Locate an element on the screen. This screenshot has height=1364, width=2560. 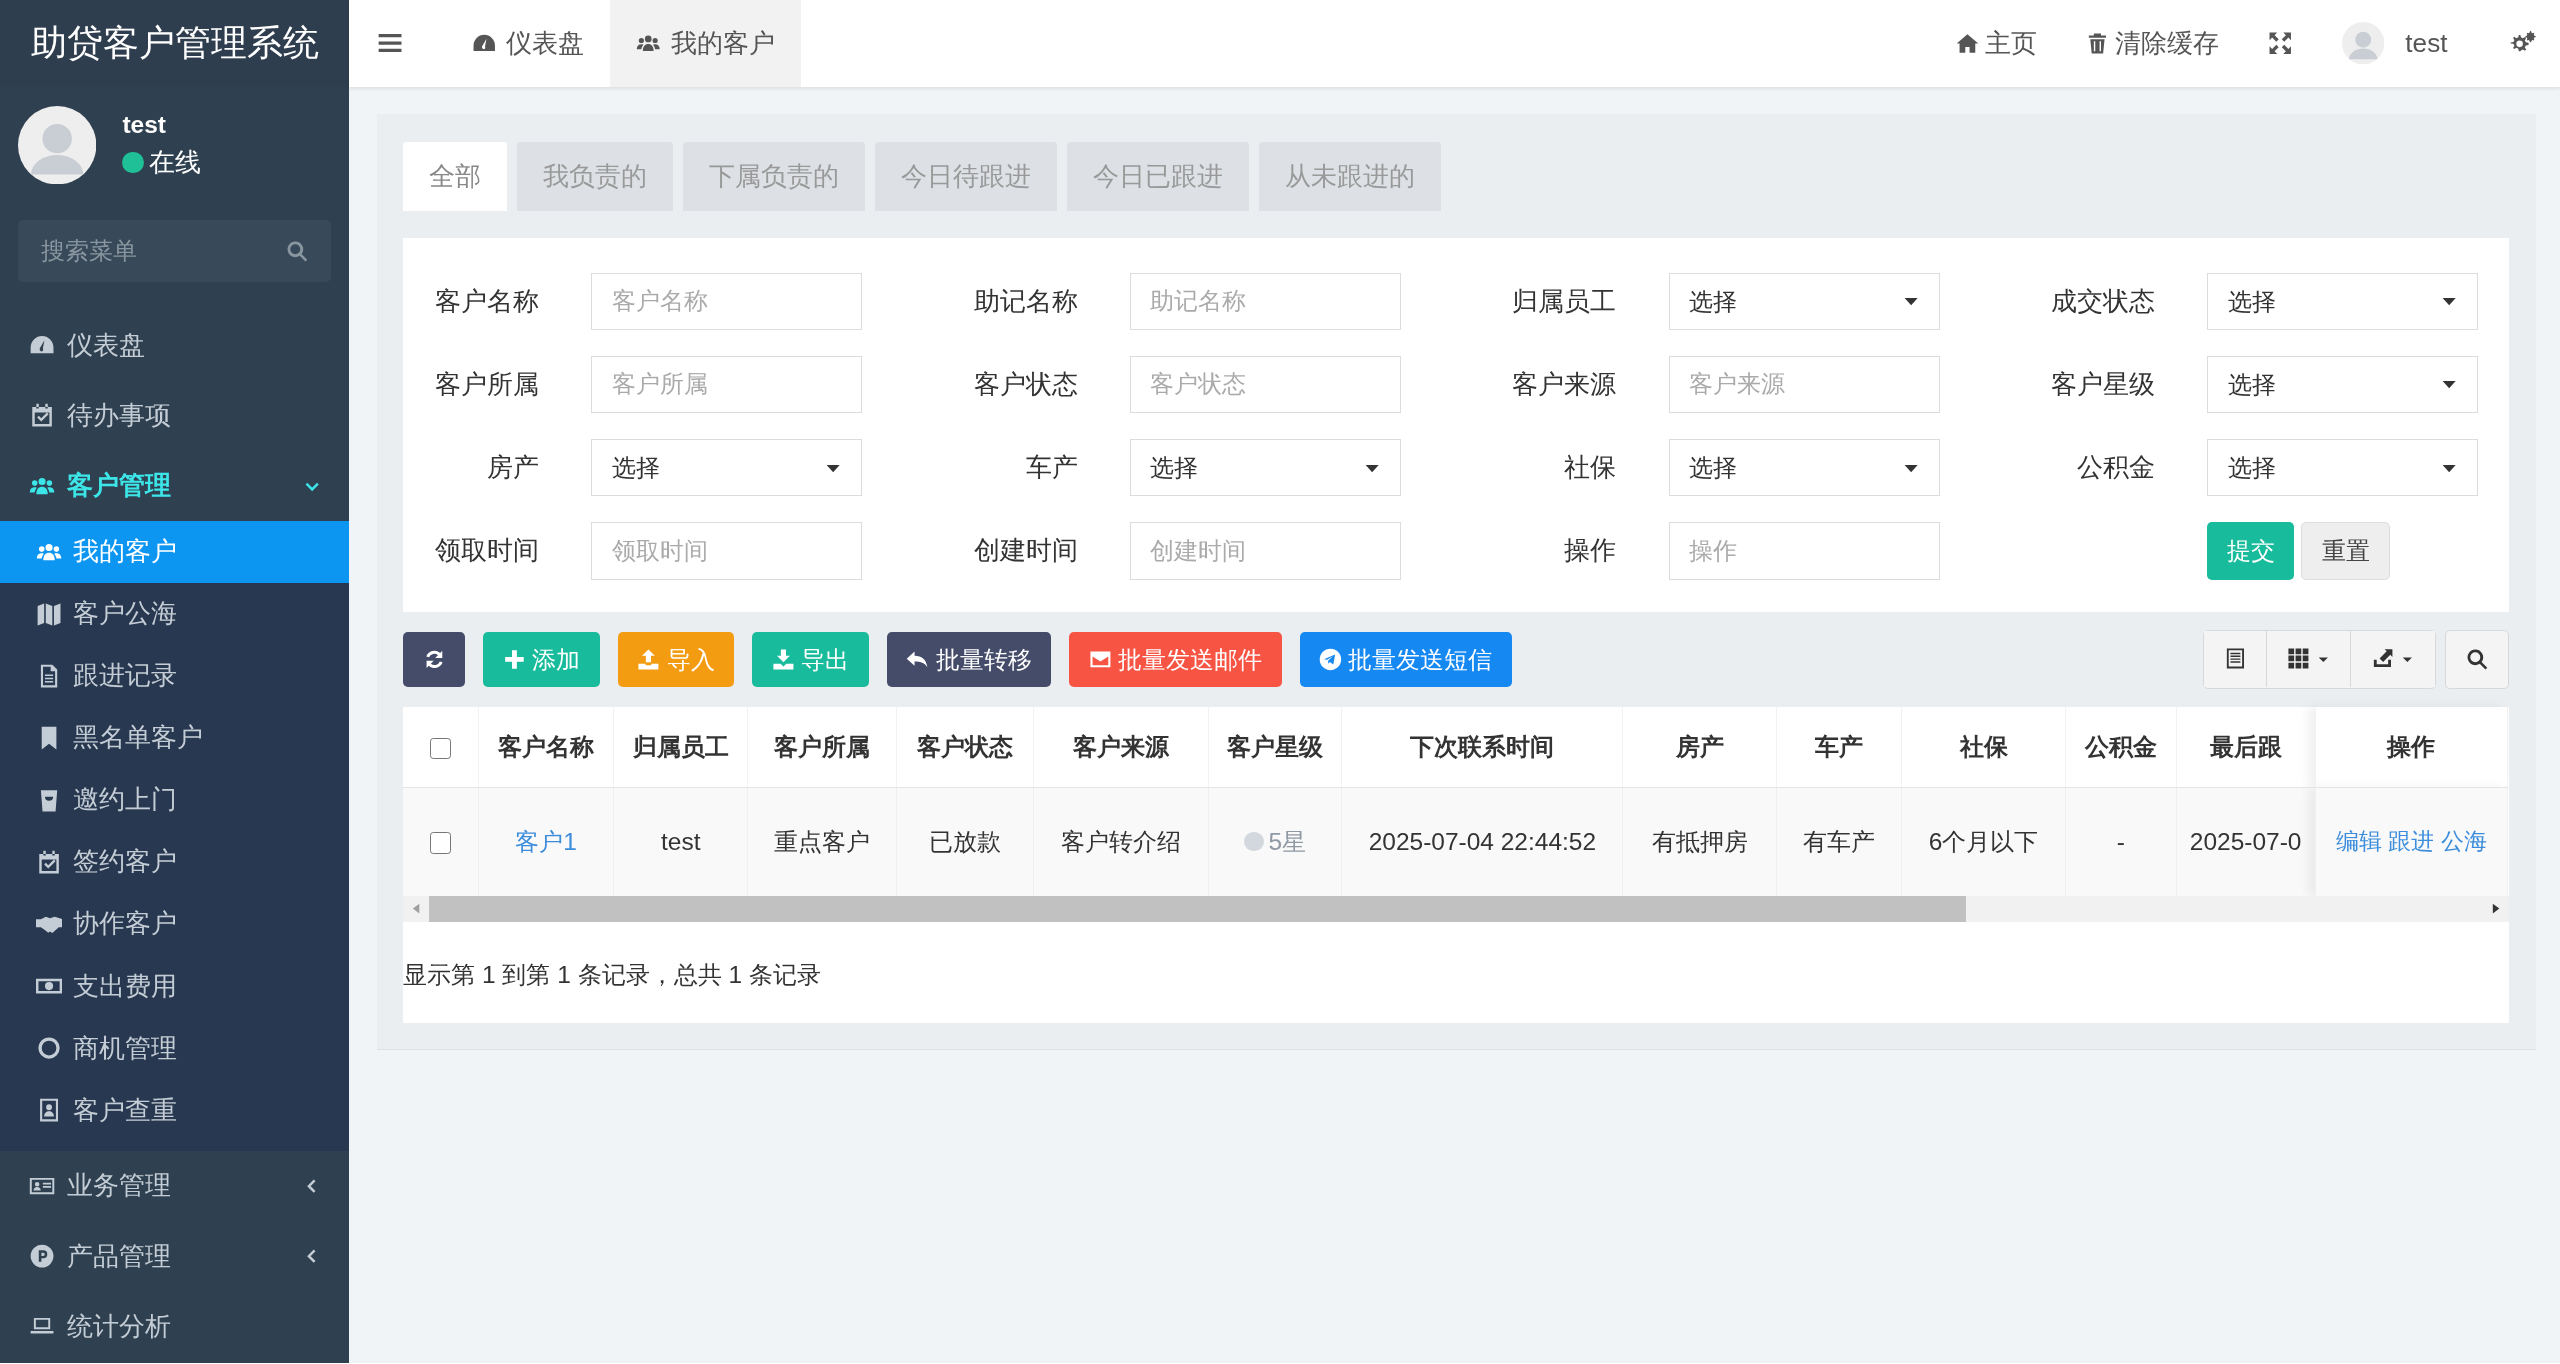
refresh-button is located at coordinates (434, 659).